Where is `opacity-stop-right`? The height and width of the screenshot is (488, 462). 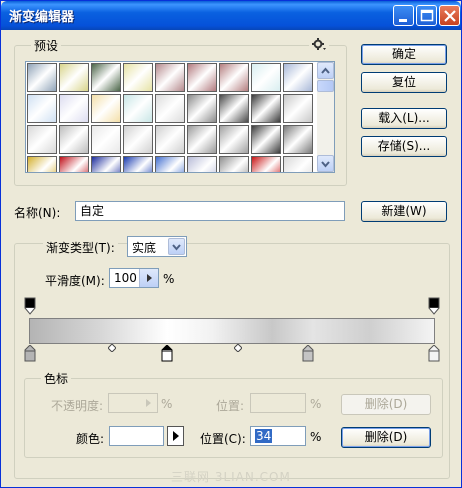
opacity-stop-right is located at coordinates (434, 306).